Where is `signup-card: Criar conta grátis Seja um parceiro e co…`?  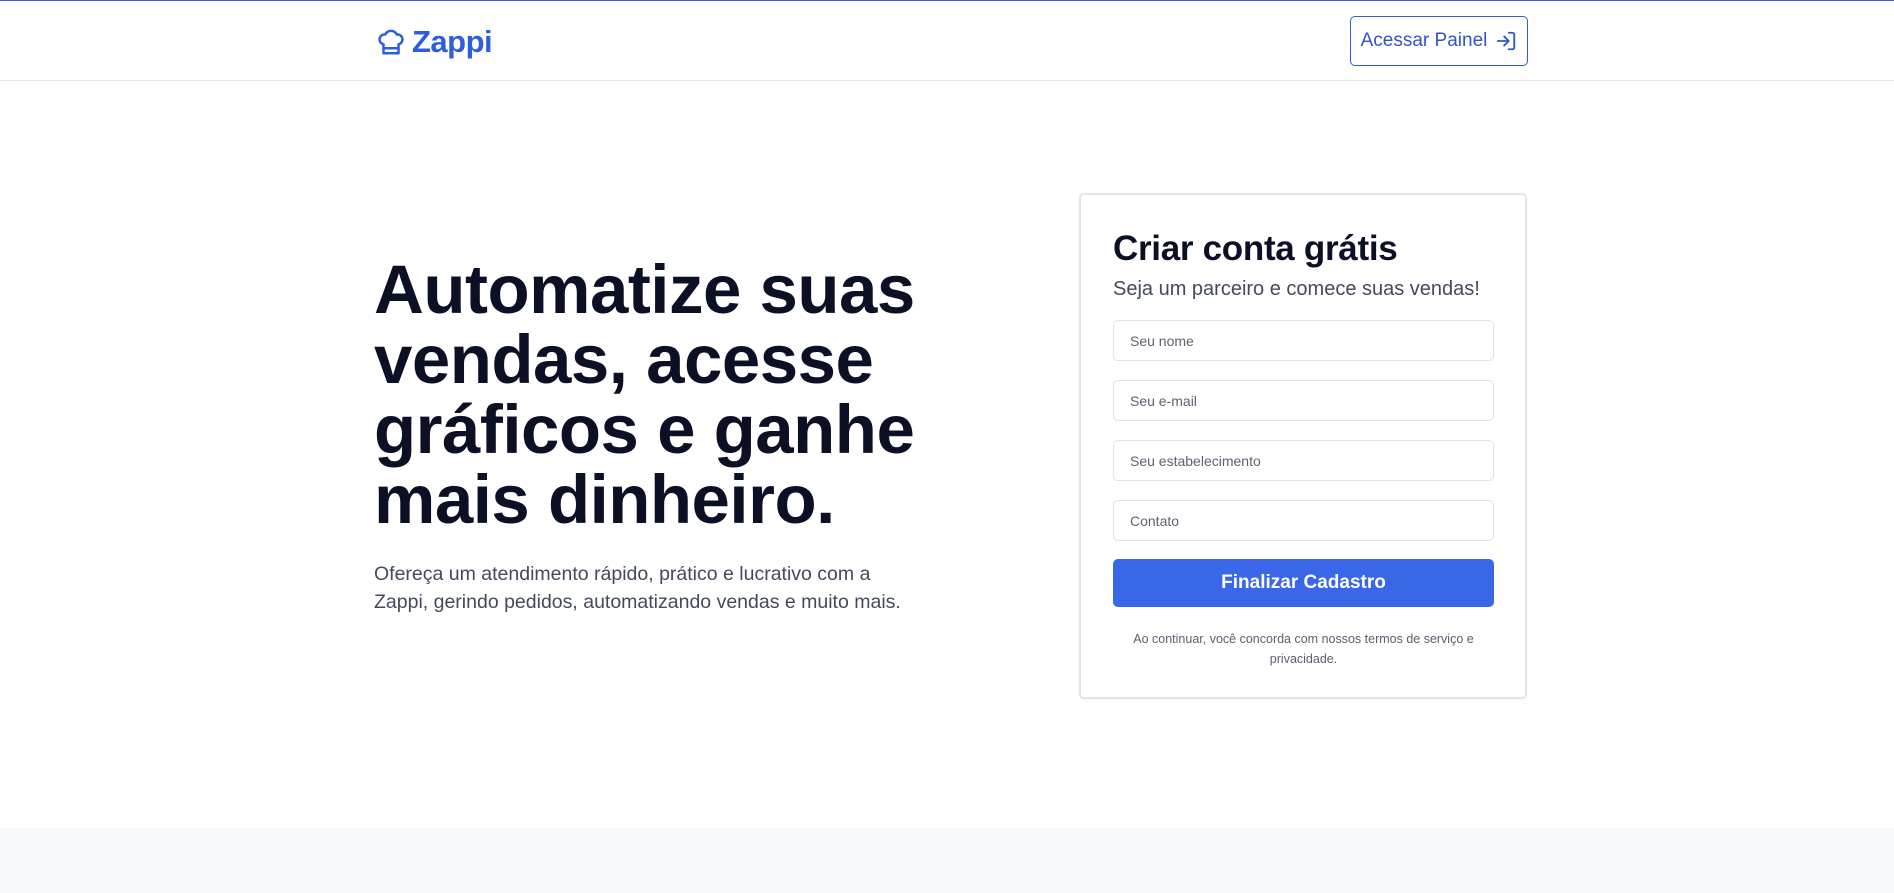 signup-card: Criar conta grátis Seja um parceiro e co… is located at coordinates (1303, 446).